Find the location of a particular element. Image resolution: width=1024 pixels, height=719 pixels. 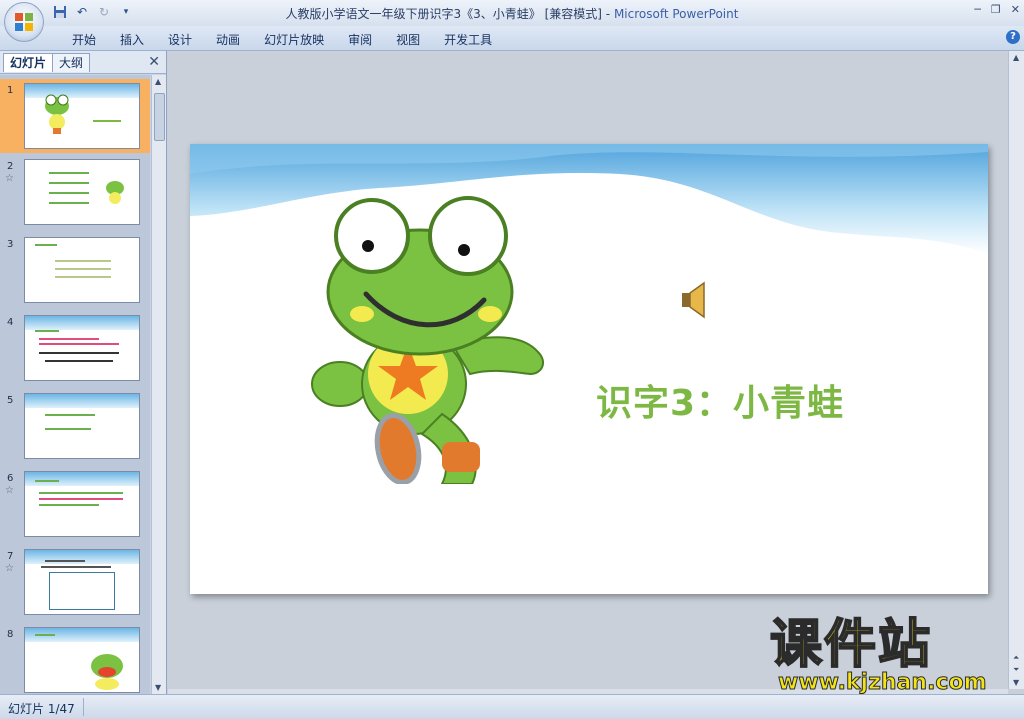

slide-thumbnail: 6 ☆ is located at coordinates (75, 504).